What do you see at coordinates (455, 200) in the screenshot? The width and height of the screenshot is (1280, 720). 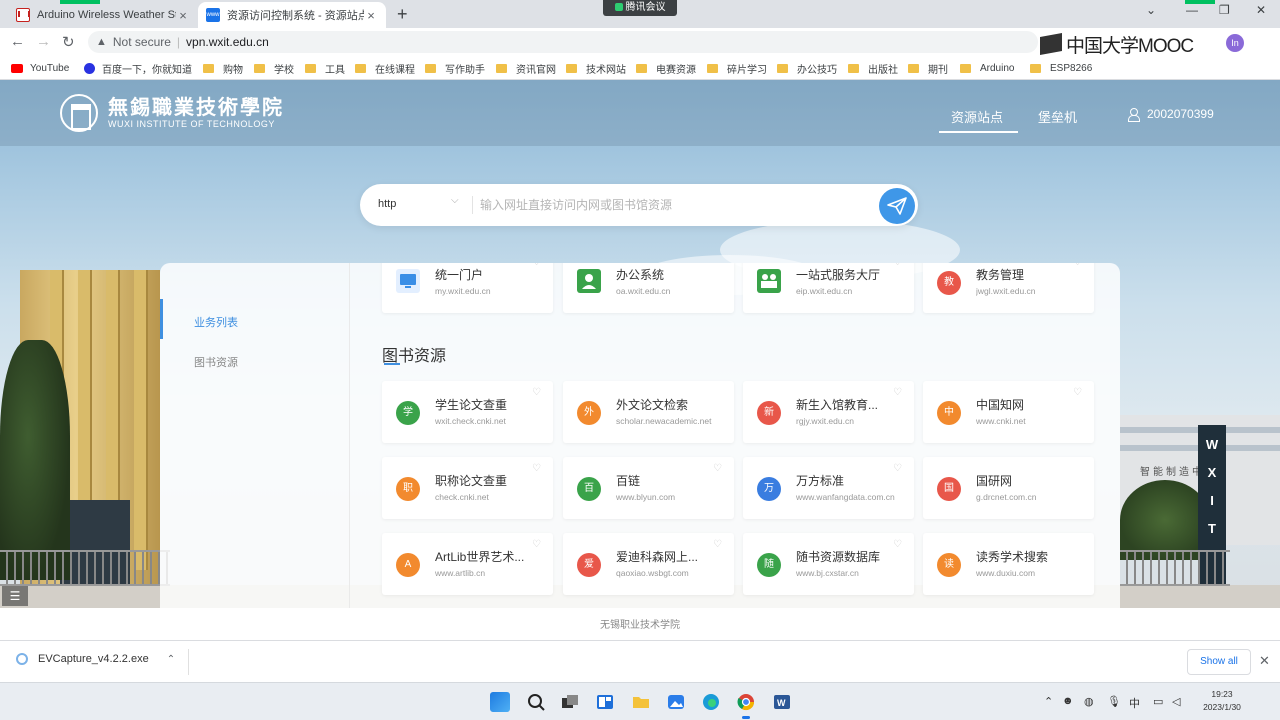 I see `chevron-down-icon: ⌵` at bounding box center [455, 200].